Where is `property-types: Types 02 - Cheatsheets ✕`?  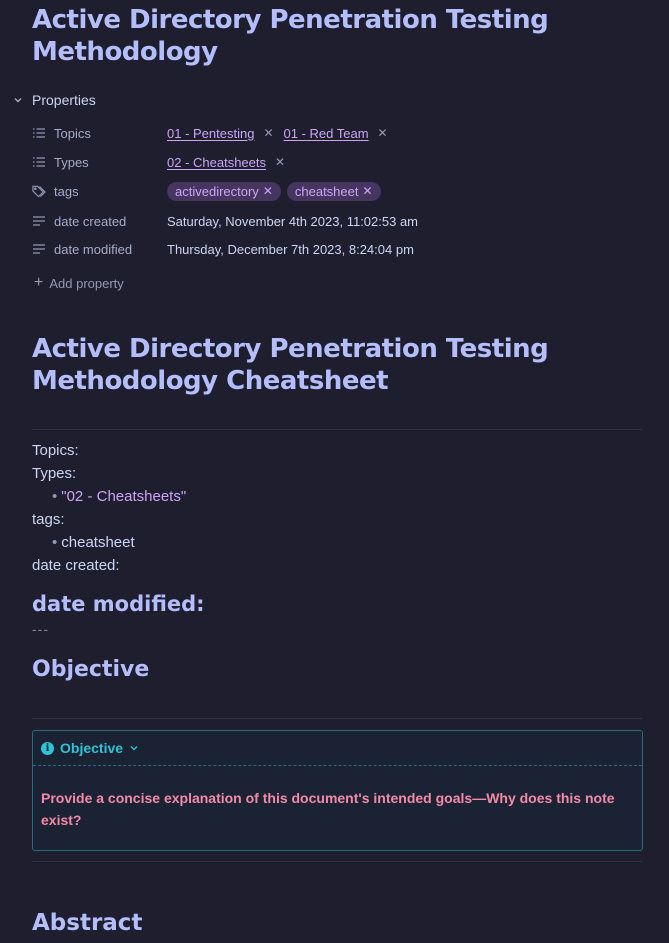
property-types: Types 02 - Cheatsheets ✕ is located at coordinates (332, 162).